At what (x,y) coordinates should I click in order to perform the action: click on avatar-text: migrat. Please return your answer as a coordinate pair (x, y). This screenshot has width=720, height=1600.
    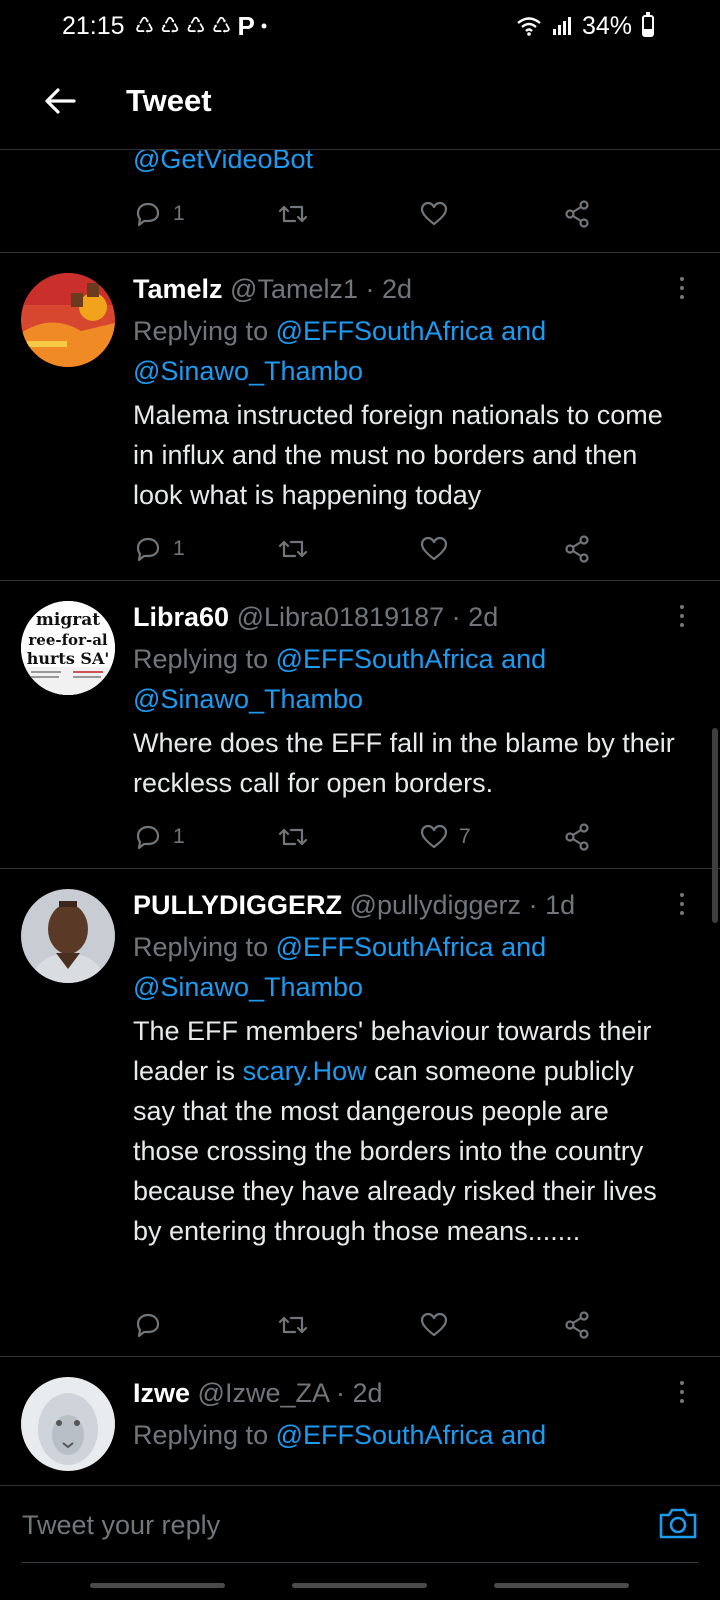
    Looking at the image, I should click on (68, 620).